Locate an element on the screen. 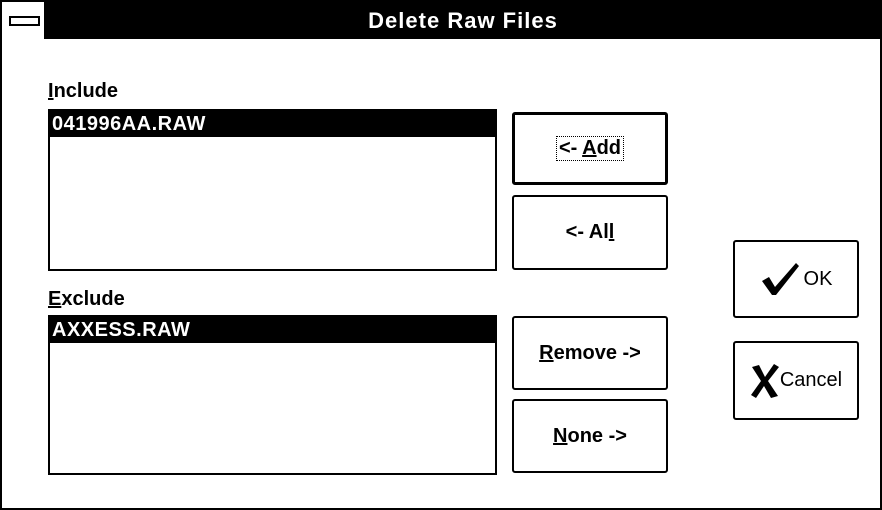 This screenshot has width=882, height=510. exclude-label: Exclude is located at coordinates (86, 299).